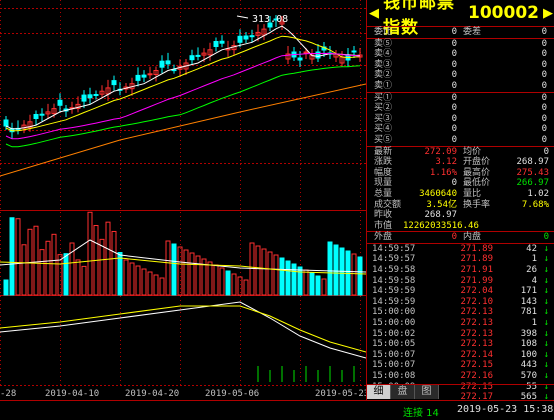 The height and width of the screenshot is (420, 554). I want to click on quote-row: 涨跌 3.12 开盘价 268.97, so click(460, 162).